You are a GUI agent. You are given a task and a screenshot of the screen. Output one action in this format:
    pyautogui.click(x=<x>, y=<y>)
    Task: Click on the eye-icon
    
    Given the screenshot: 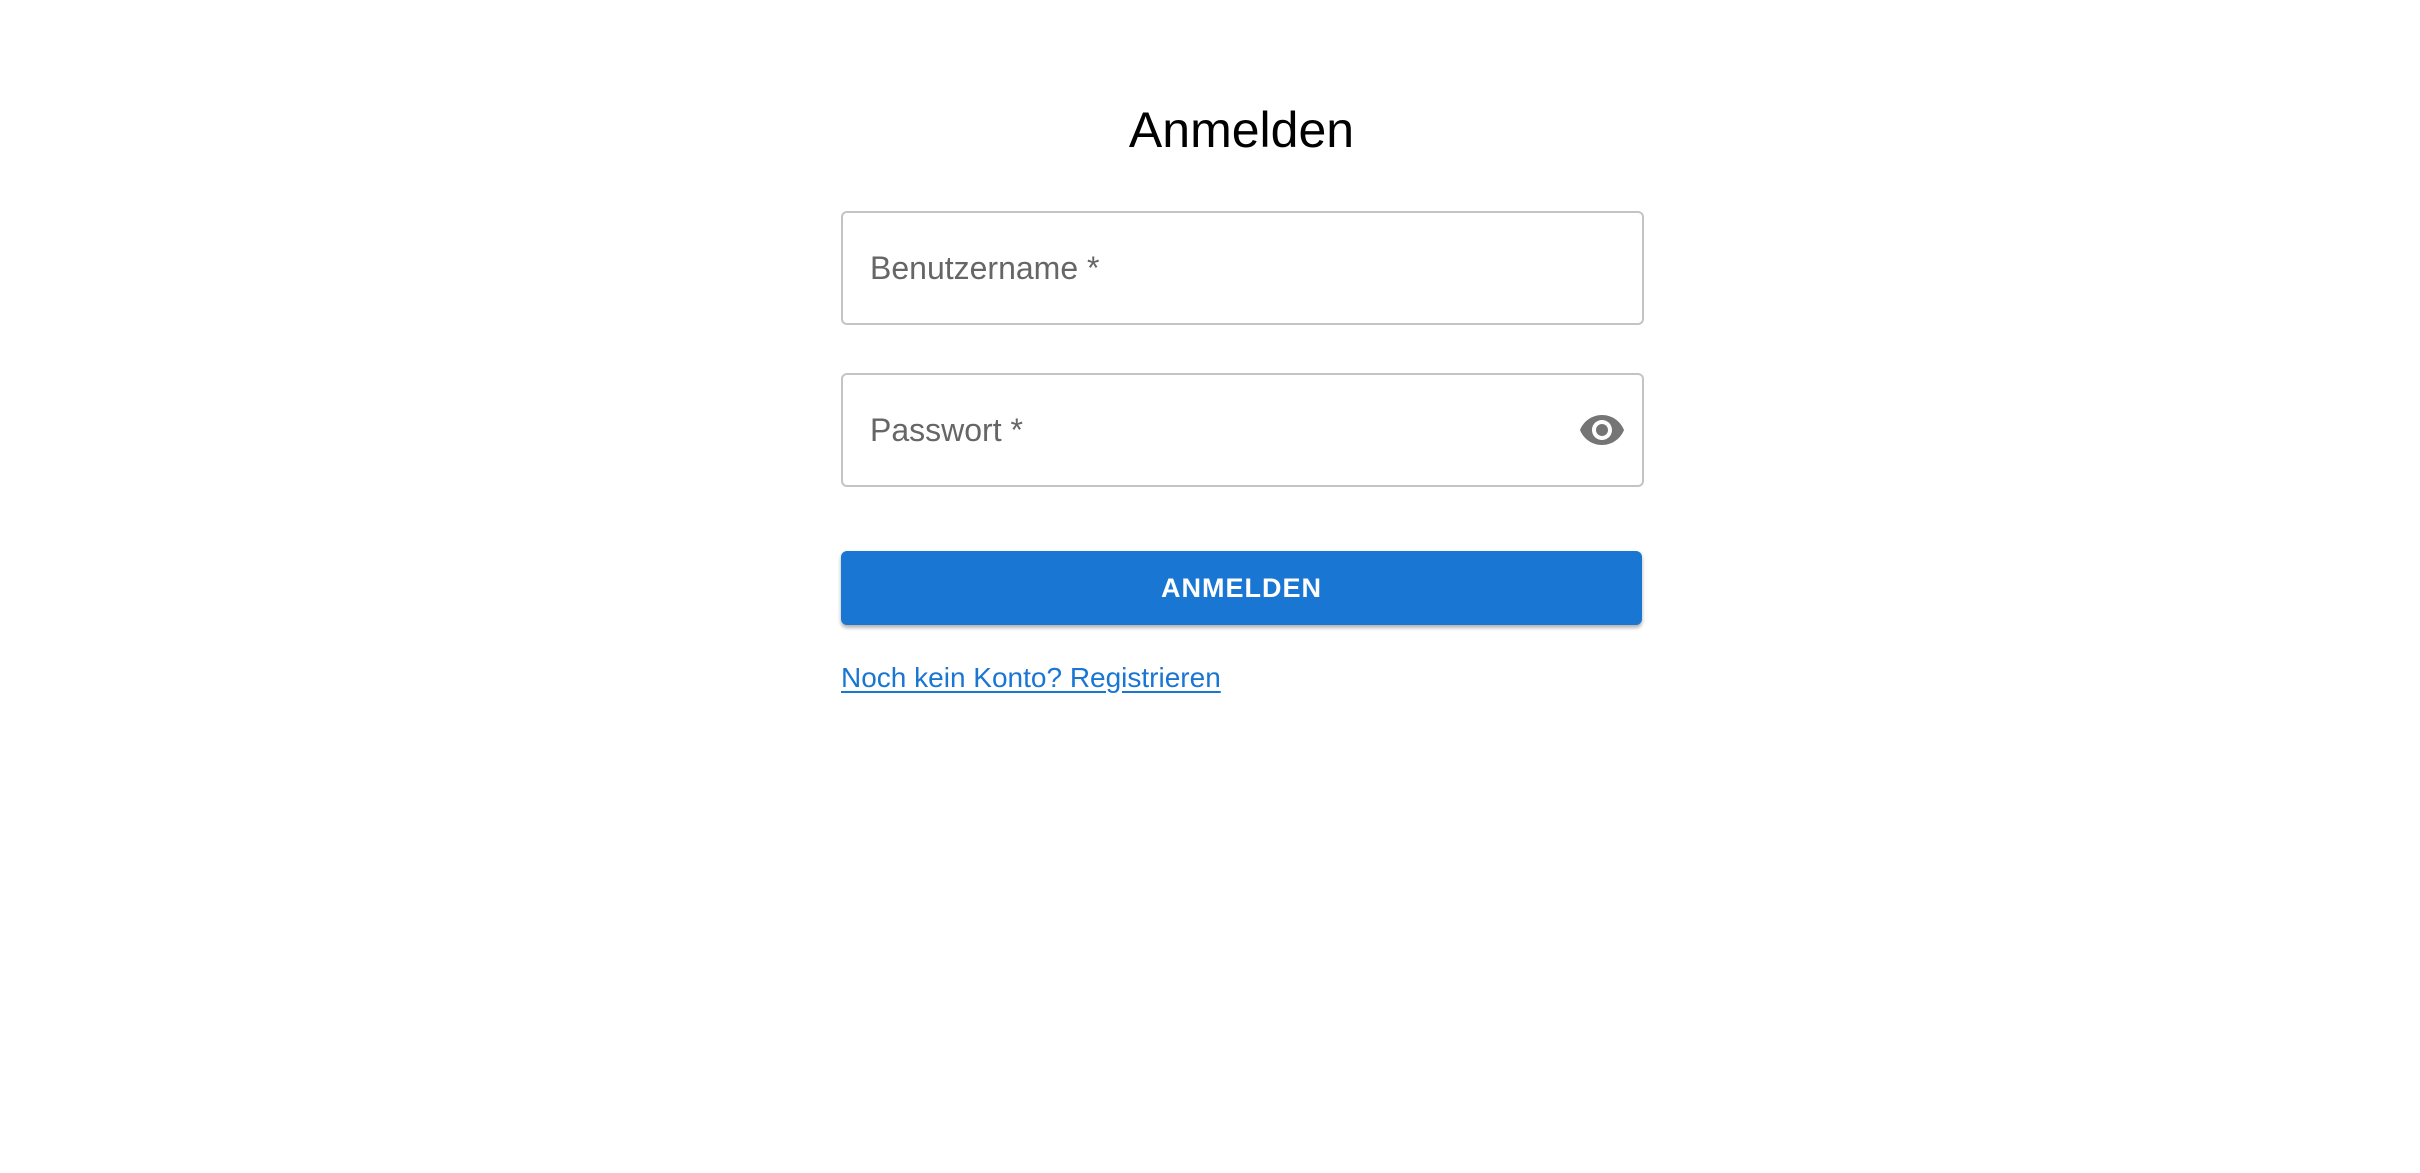 What is the action you would take?
    pyautogui.click(x=1602, y=430)
    